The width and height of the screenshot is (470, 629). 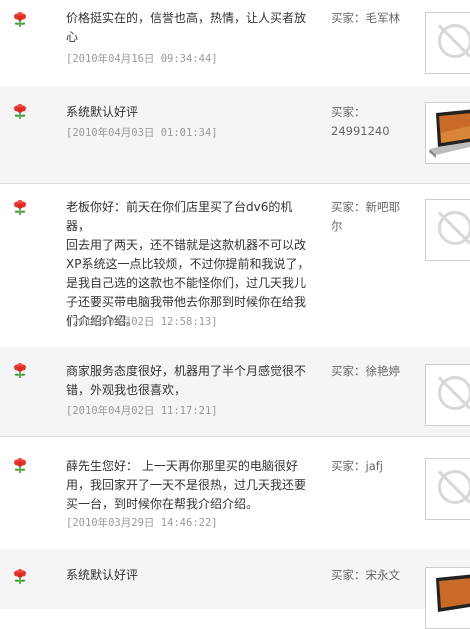 I want to click on buyer-name: 买家：jafj, so click(x=357, y=466).